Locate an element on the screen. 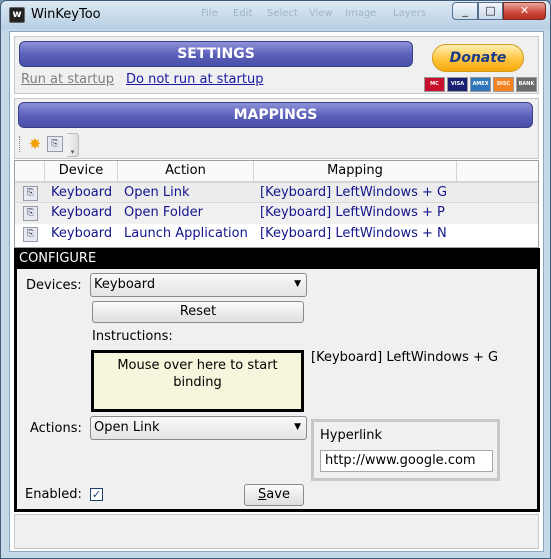  ghost-menu-image: Image is located at coordinates (361, 13).